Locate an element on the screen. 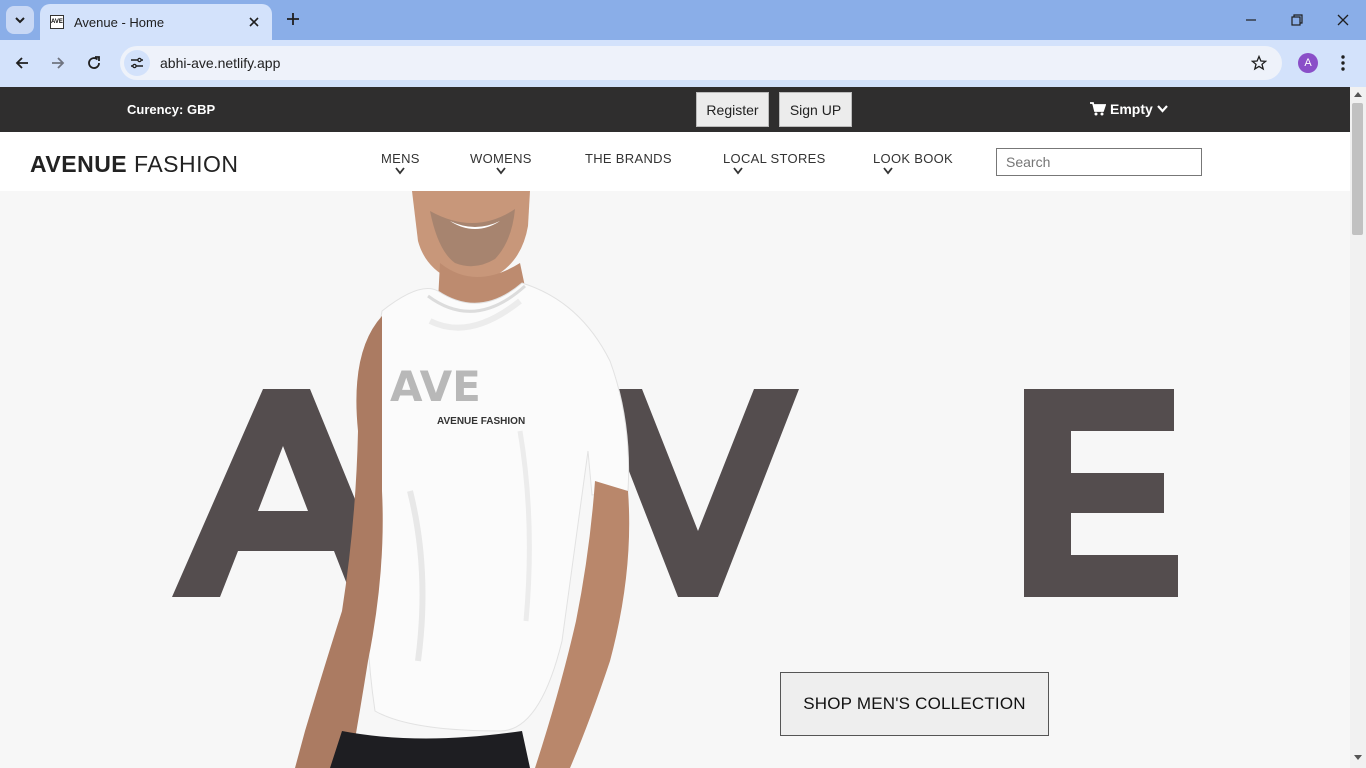 The width and height of the screenshot is (1366, 768). site-logo: AVENUE FASHION is located at coordinates (134, 164).